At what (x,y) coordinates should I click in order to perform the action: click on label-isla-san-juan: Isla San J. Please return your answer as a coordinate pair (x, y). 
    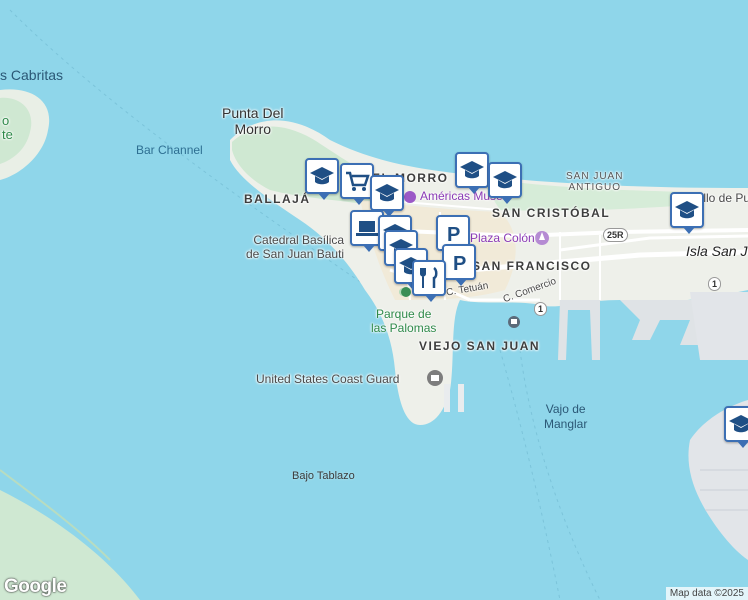
    Looking at the image, I should click on (717, 251).